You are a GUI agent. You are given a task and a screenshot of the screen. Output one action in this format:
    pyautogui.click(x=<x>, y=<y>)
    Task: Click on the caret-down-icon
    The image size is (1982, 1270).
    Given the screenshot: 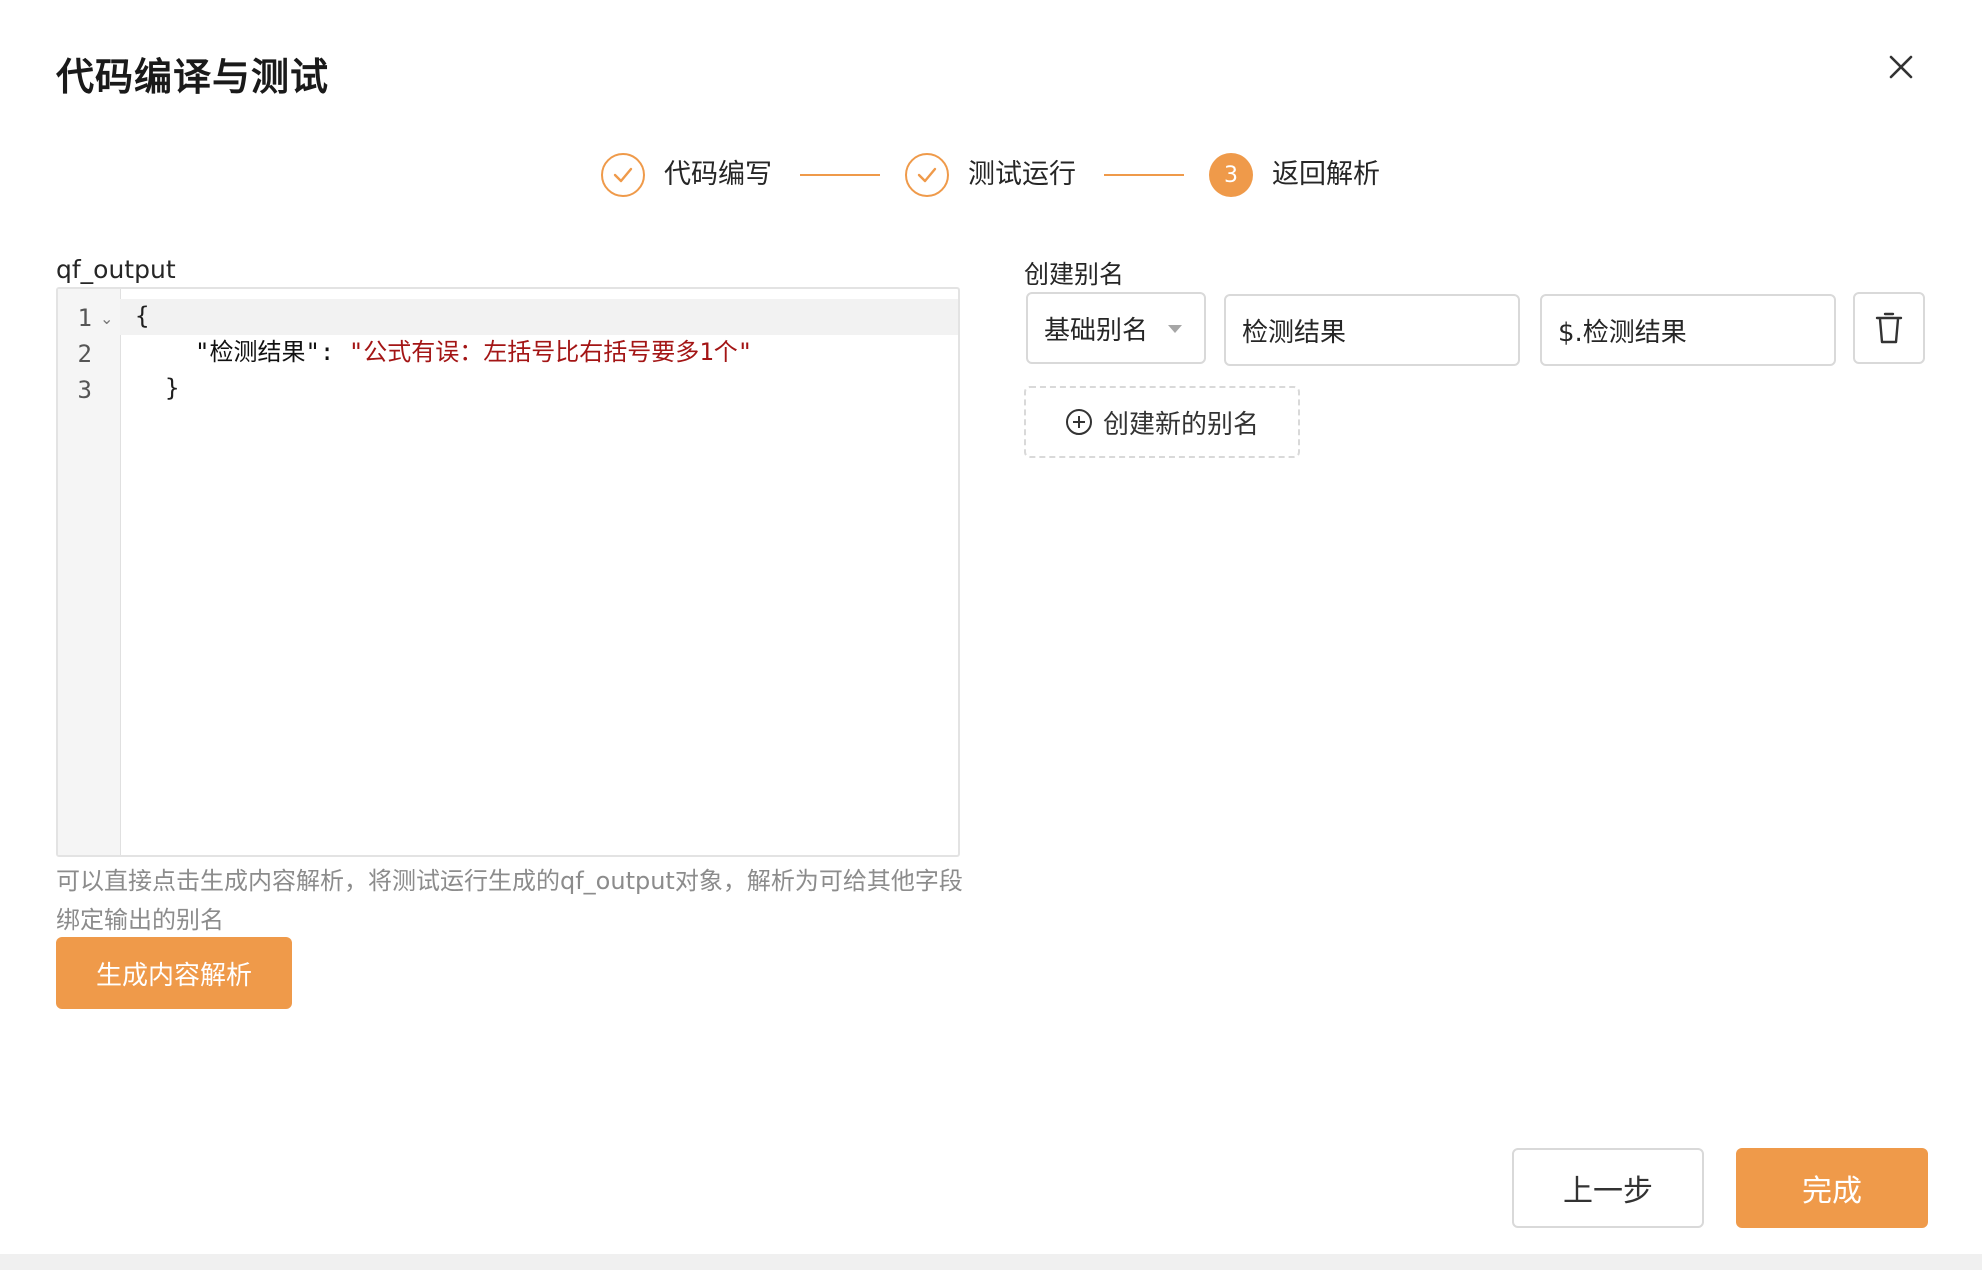 What is the action you would take?
    pyautogui.click(x=1175, y=329)
    